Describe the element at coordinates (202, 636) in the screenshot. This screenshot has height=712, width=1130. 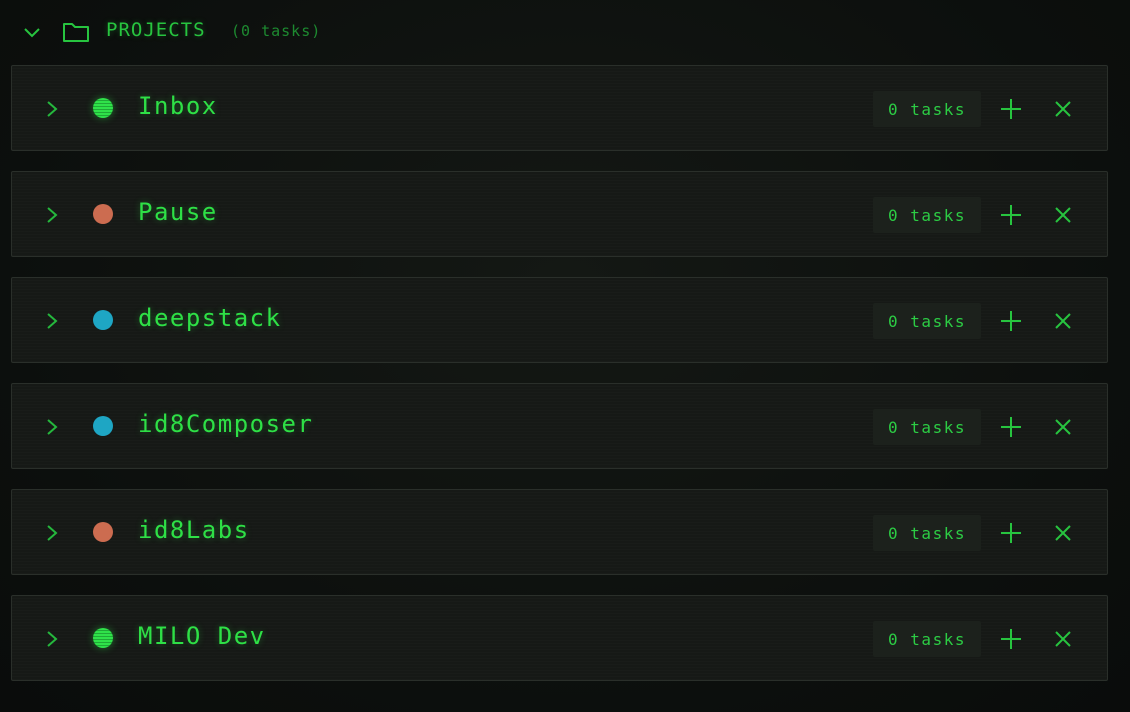
I see `project-name: MILO Dev` at that location.